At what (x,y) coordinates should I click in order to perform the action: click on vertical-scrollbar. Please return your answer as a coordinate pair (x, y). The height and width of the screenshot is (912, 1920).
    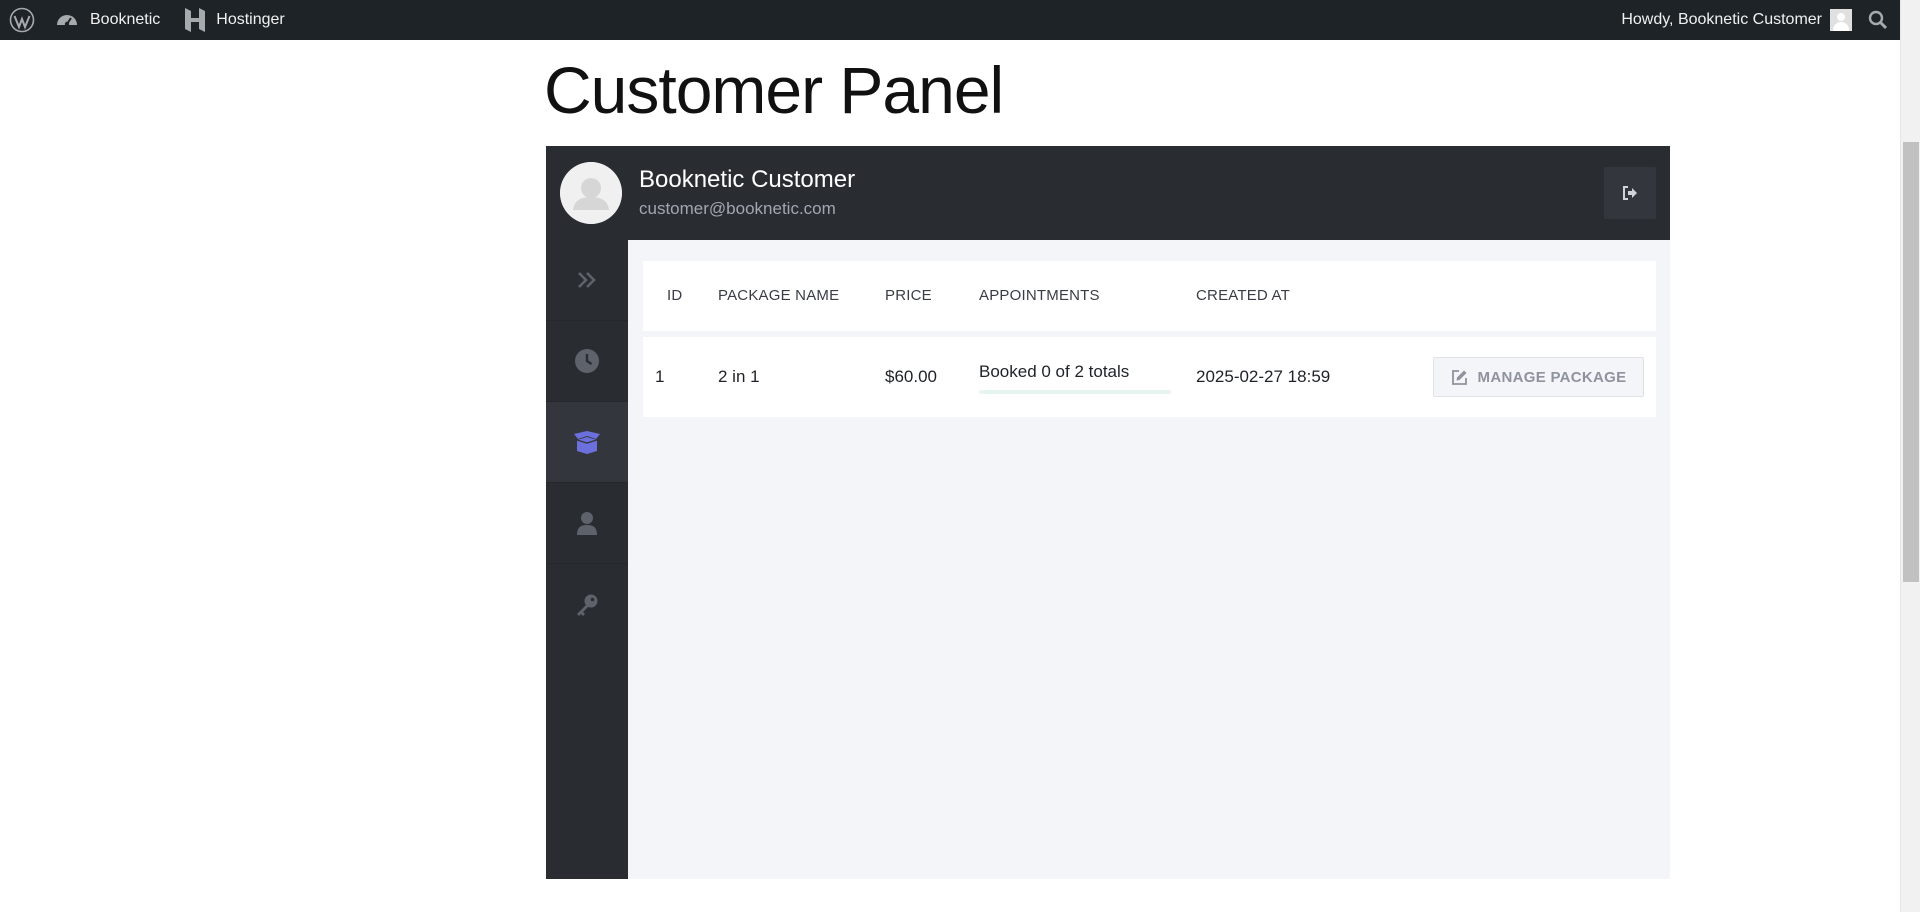
    Looking at the image, I should click on (1910, 456).